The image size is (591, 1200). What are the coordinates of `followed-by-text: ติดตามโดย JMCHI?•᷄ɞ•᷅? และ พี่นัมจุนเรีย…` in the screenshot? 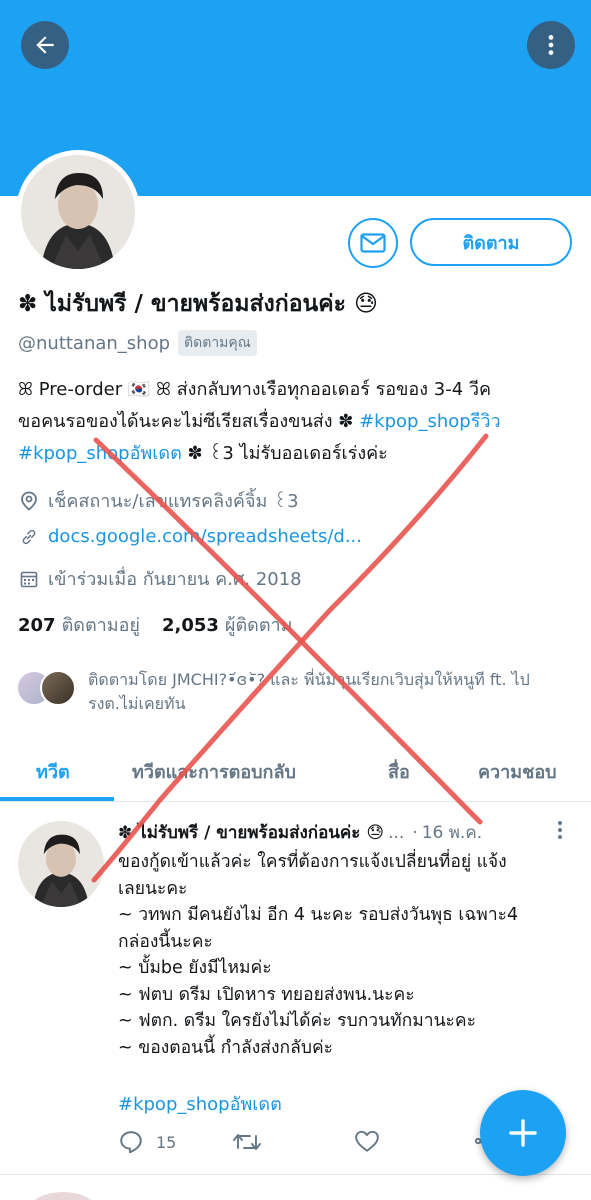 It's located at (309, 691).